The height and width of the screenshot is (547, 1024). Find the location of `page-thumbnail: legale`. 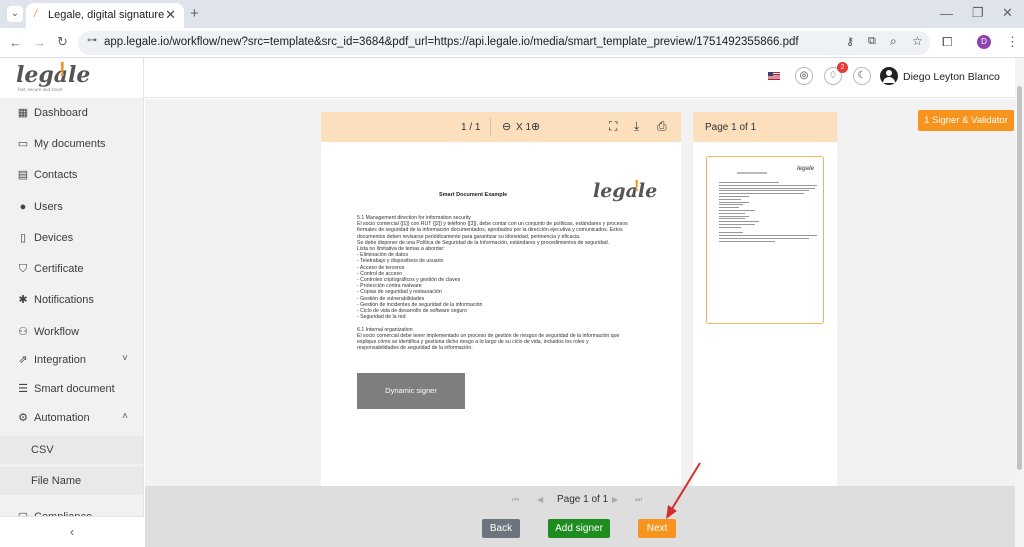

page-thumbnail: legale is located at coordinates (765, 240).